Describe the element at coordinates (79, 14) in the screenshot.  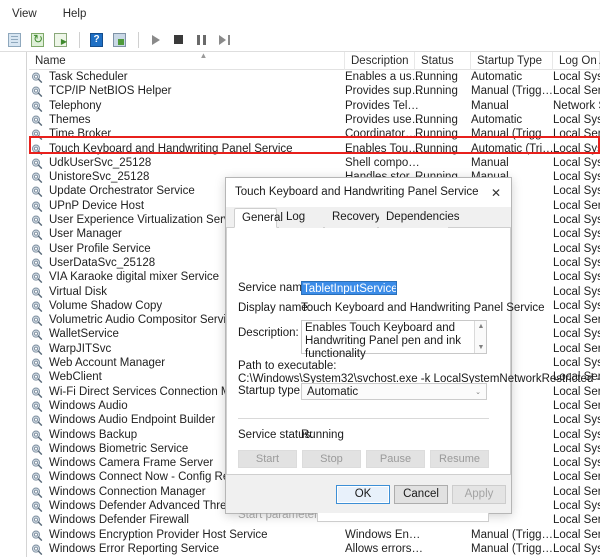
I see `menu-help: Help` at that location.